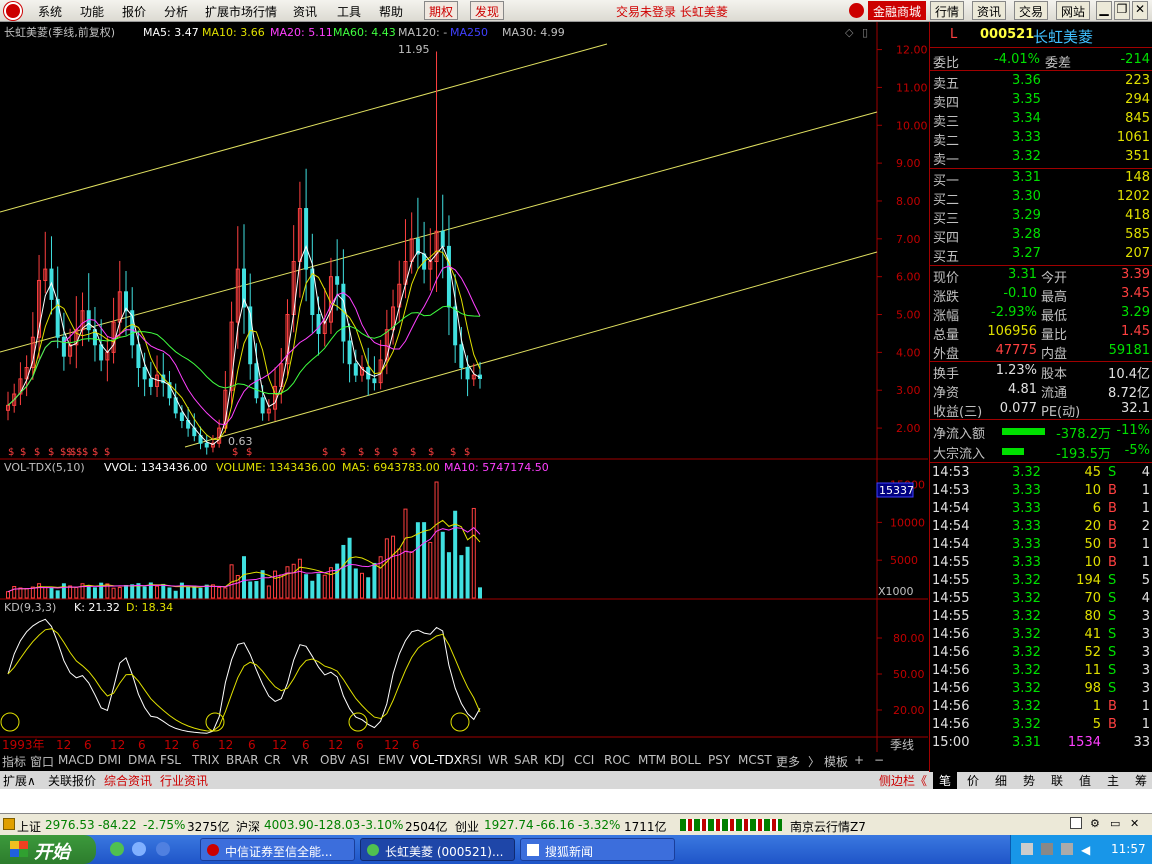  I want to click on side-tab: 细, so click(1001, 780).